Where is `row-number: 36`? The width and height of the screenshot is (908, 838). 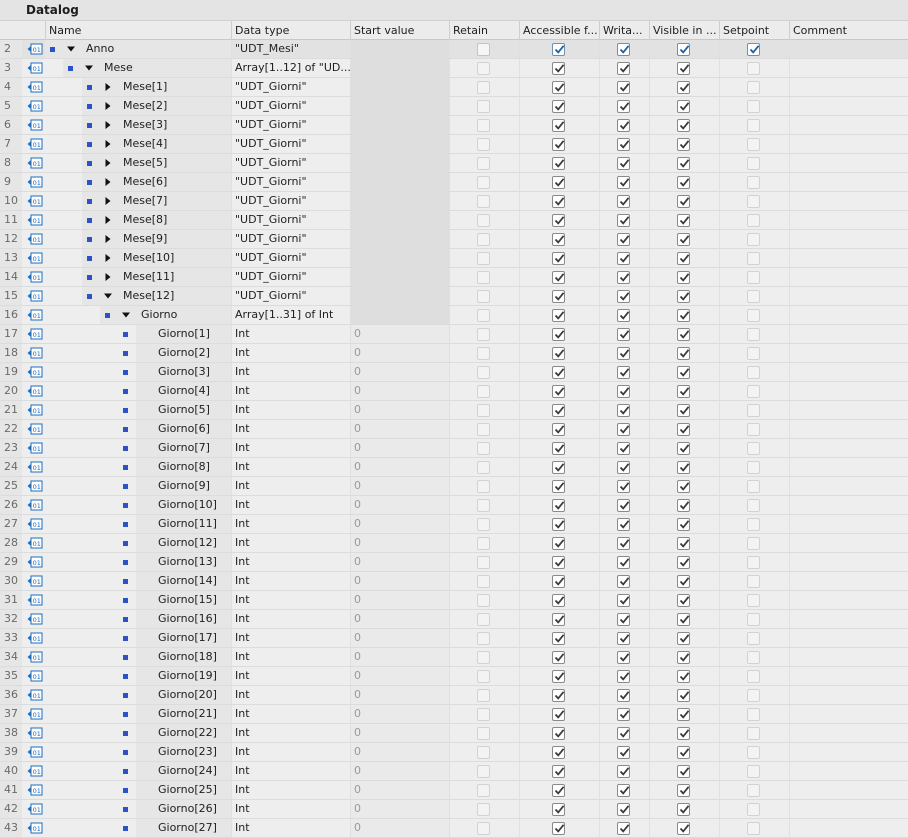 row-number: 36 is located at coordinates (11, 695).